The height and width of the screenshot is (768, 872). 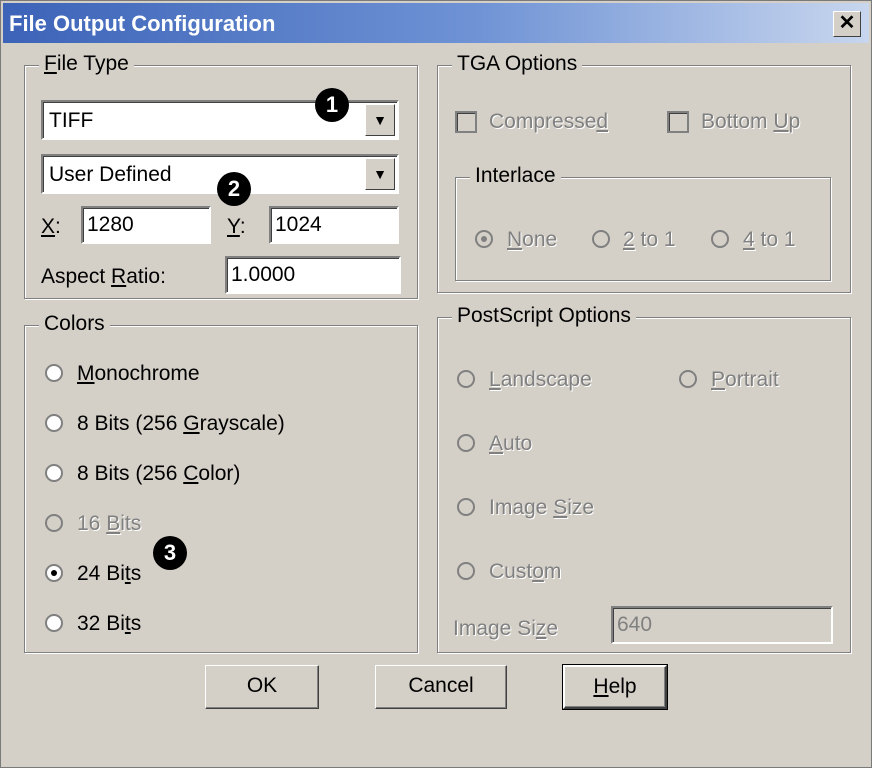 What do you see at coordinates (506, 628) in the screenshot?
I see `image-size-field-label: Image Size` at bounding box center [506, 628].